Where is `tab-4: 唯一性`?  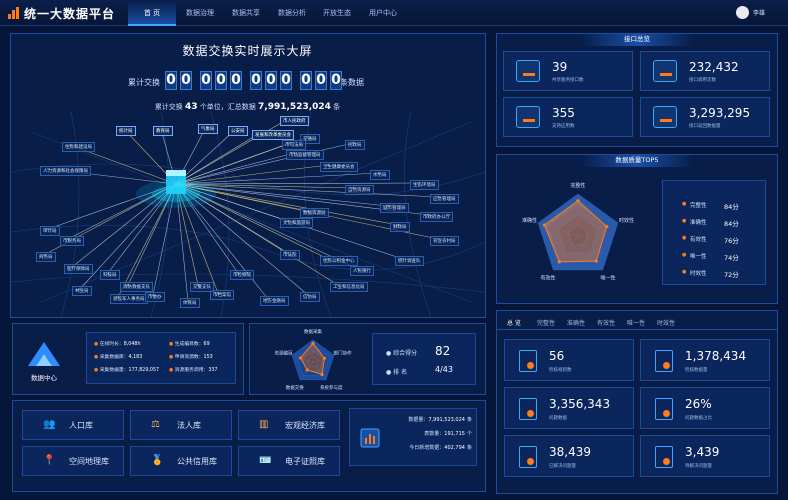 tab-4: 唯一性 is located at coordinates (636, 322).